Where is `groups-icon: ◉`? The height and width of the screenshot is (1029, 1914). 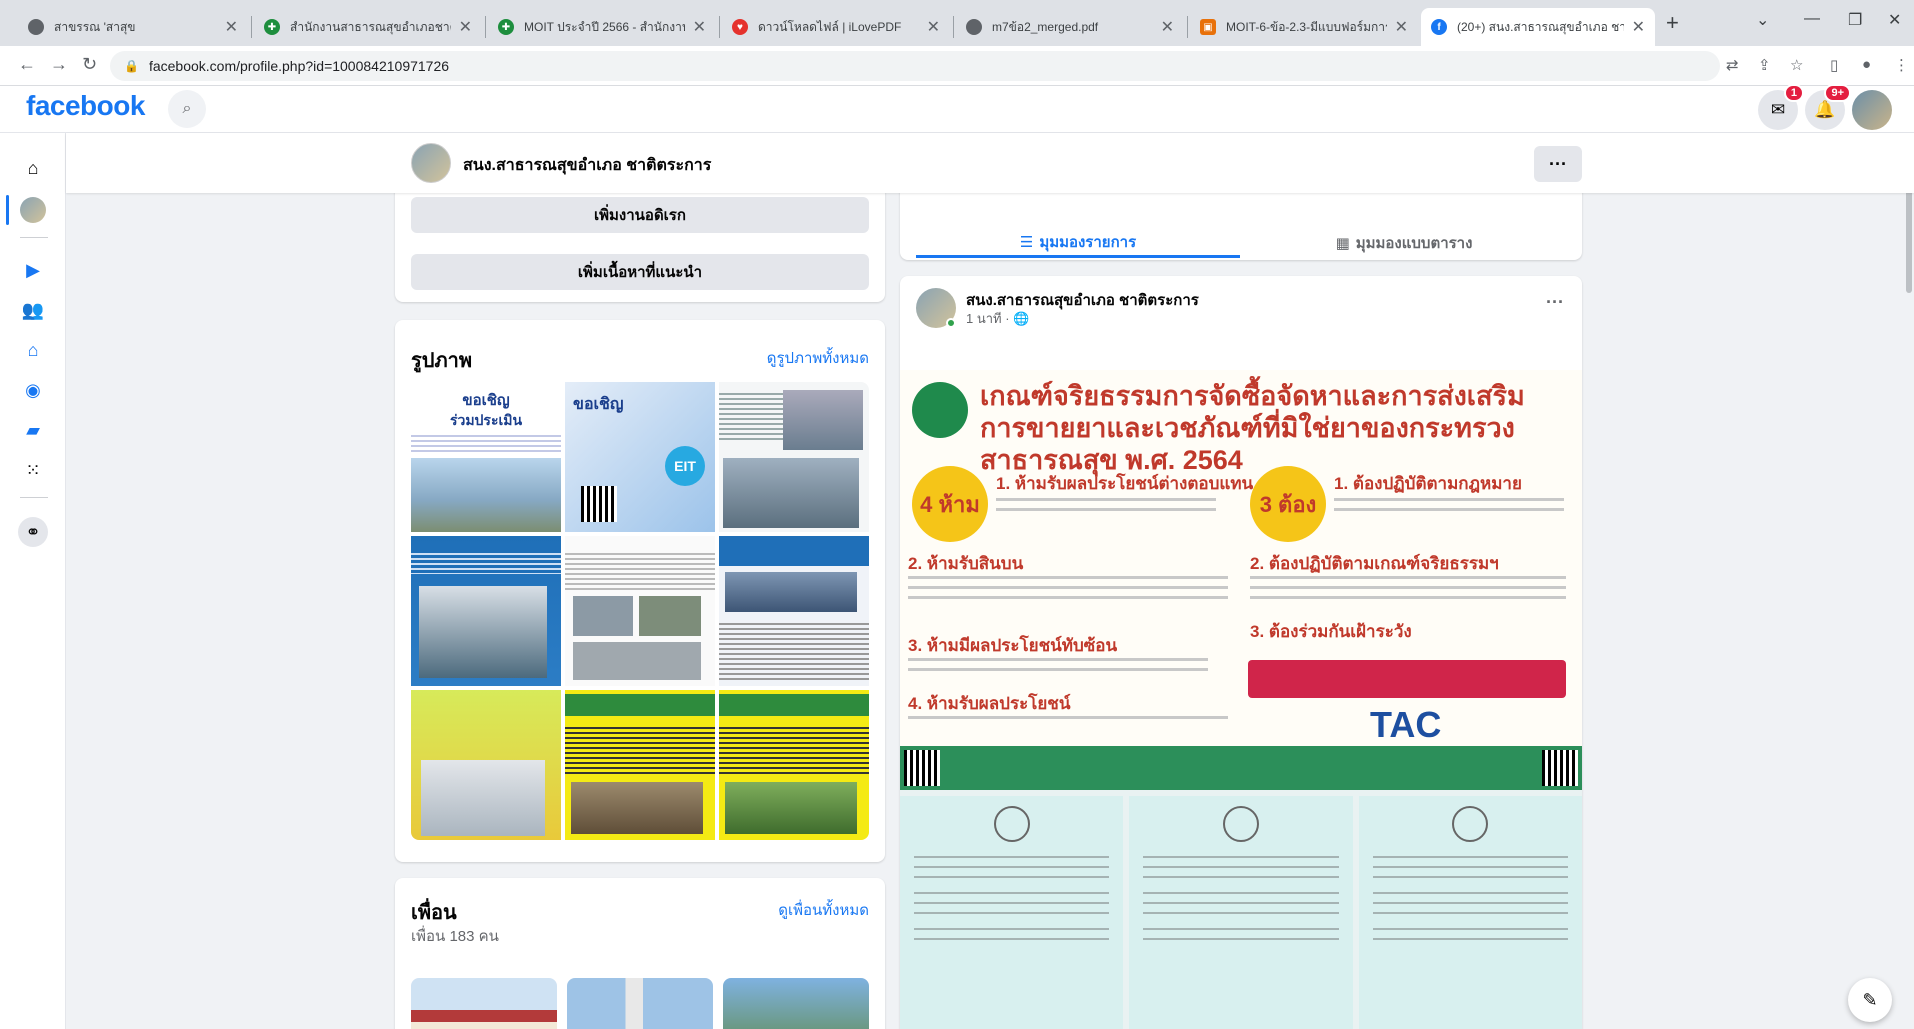
groups-icon: ◉ is located at coordinates (33, 390).